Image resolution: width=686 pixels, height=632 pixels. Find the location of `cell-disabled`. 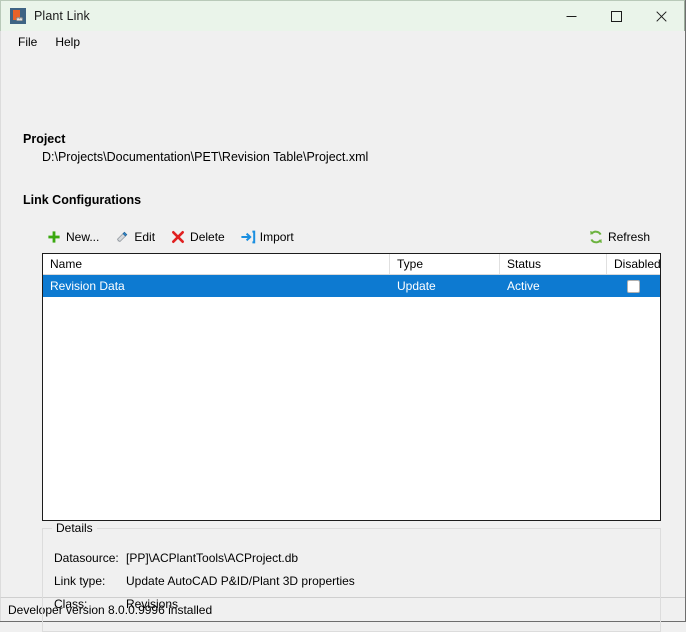

cell-disabled is located at coordinates (633, 286).